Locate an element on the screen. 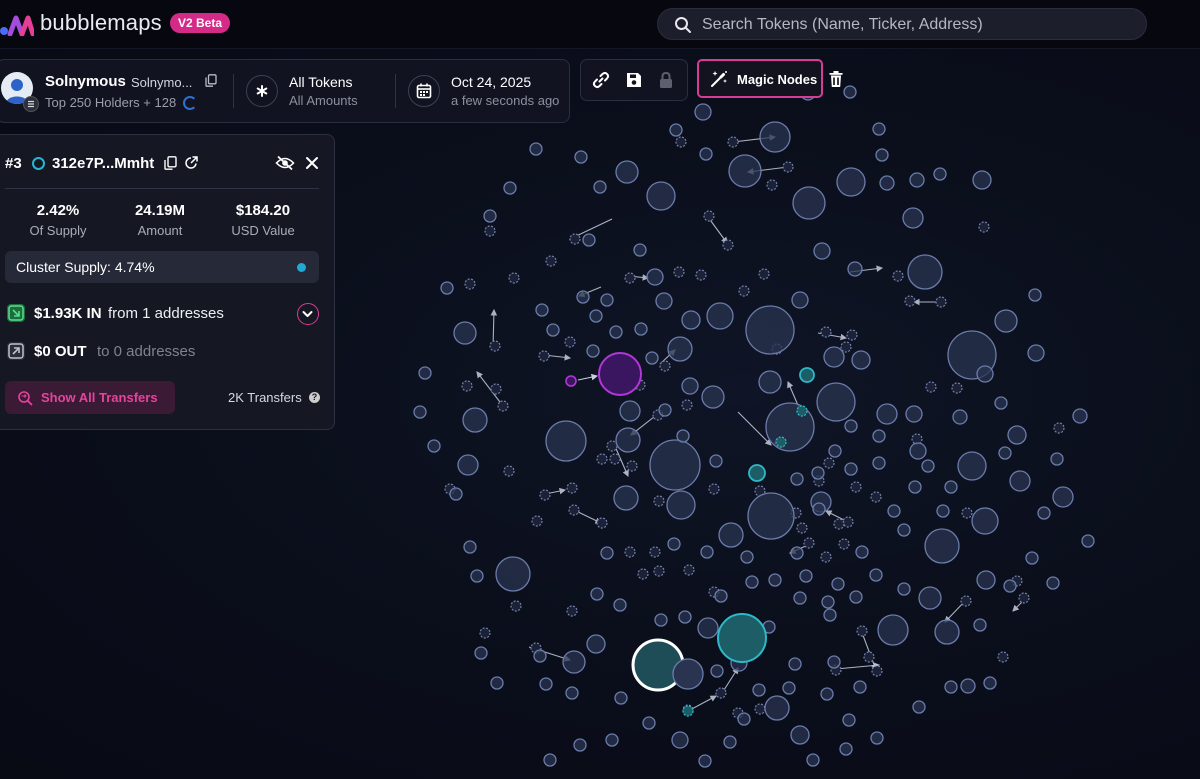 Image resolution: width=1200 pixels, height=779 pixels. wallet-address: 312e7P...Mmht is located at coordinates (103, 163).